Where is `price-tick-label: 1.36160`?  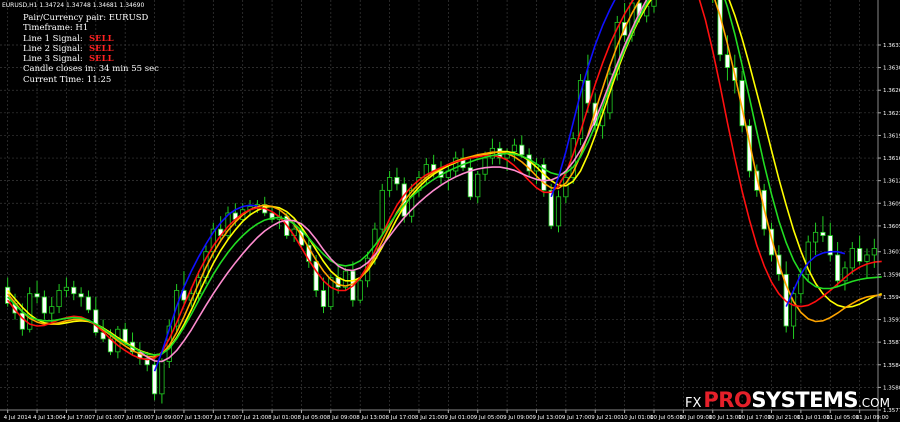
price-tick-label: 1.36160 is located at coordinates (891, 159).